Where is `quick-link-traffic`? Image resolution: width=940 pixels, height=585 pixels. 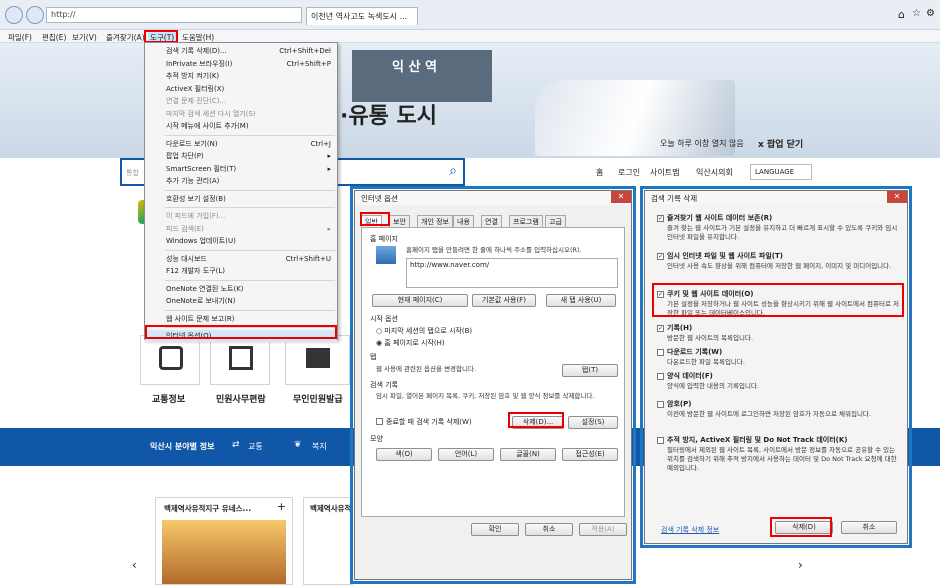 quick-link-traffic is located at coordinates (170, 360).